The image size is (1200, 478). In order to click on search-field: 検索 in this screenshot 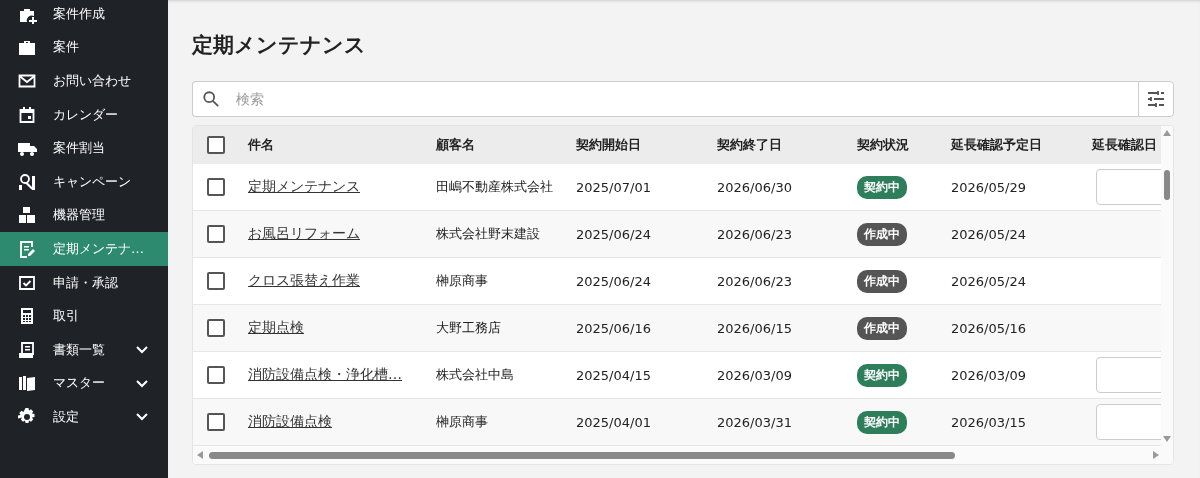, I will do `click(665, 99)`.